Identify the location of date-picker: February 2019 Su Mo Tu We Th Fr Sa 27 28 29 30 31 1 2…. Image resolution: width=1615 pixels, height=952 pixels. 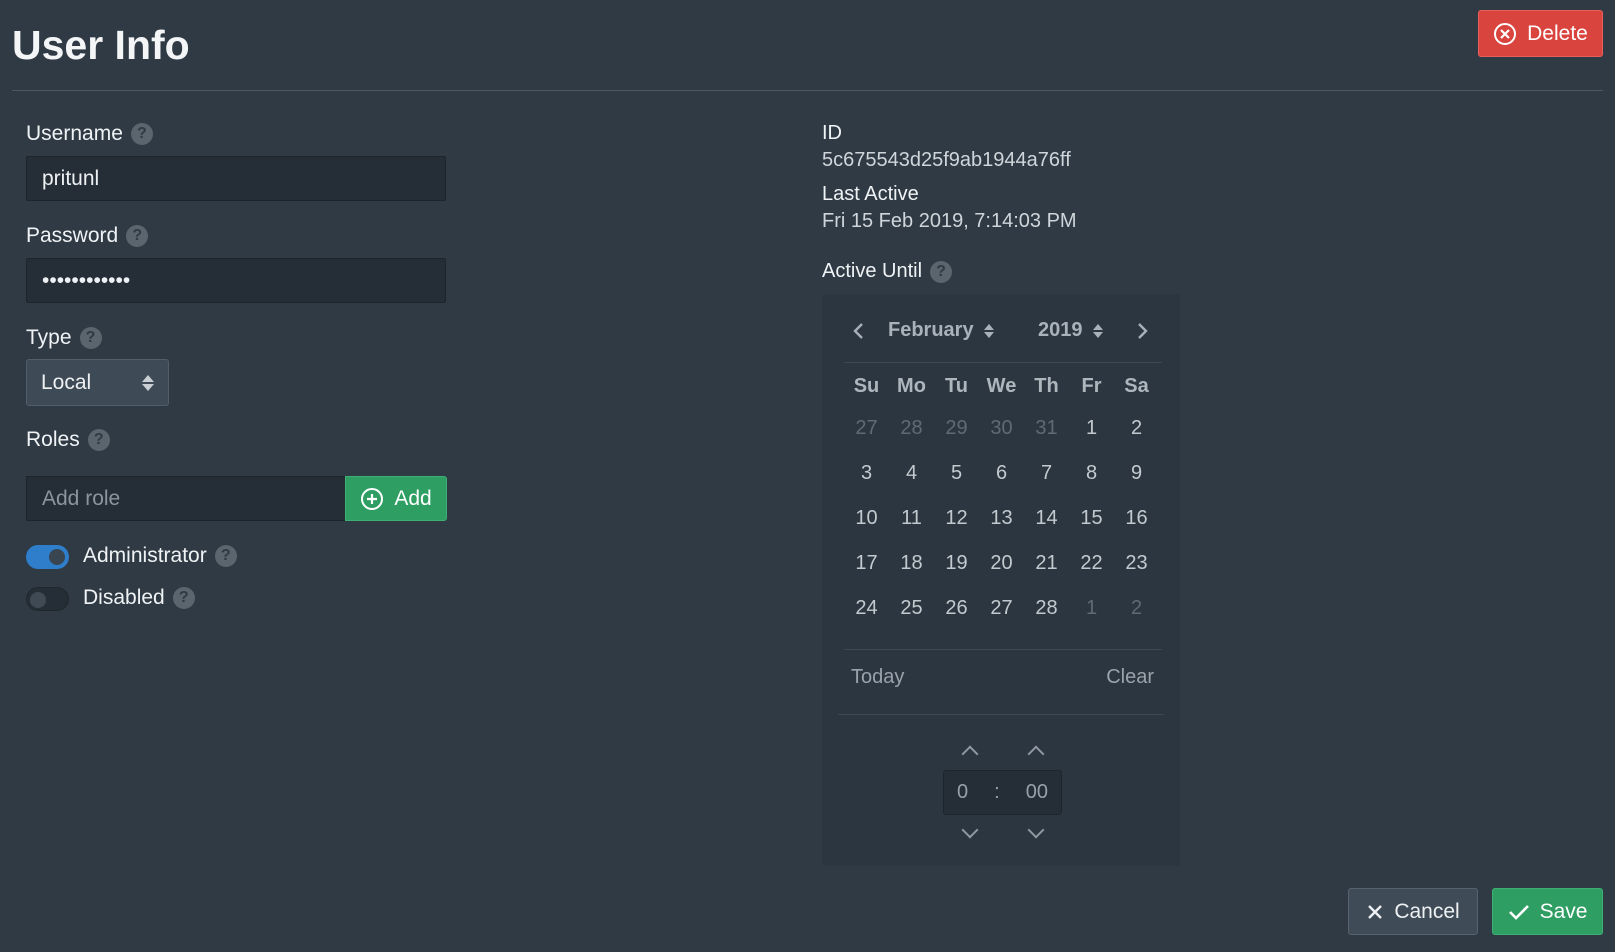
(1001, 580).